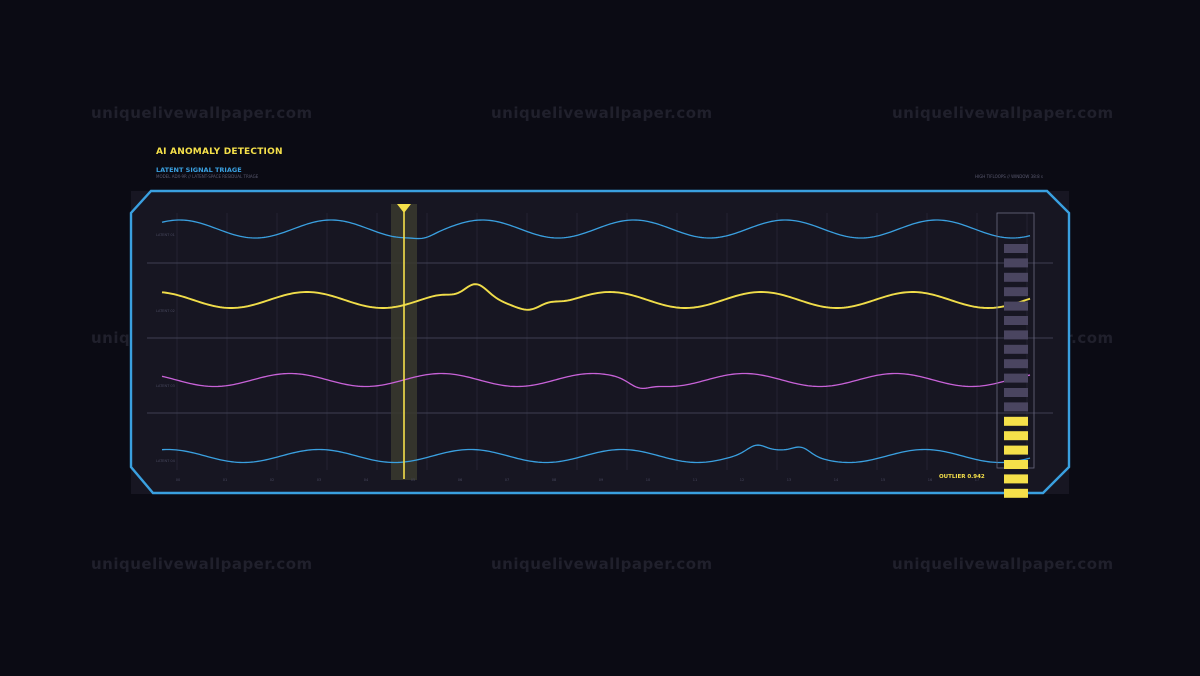  What do you see at coordinates (836, 480) in the screenshot?
I see `tick-label: 14` at bounding box center [836, 480].